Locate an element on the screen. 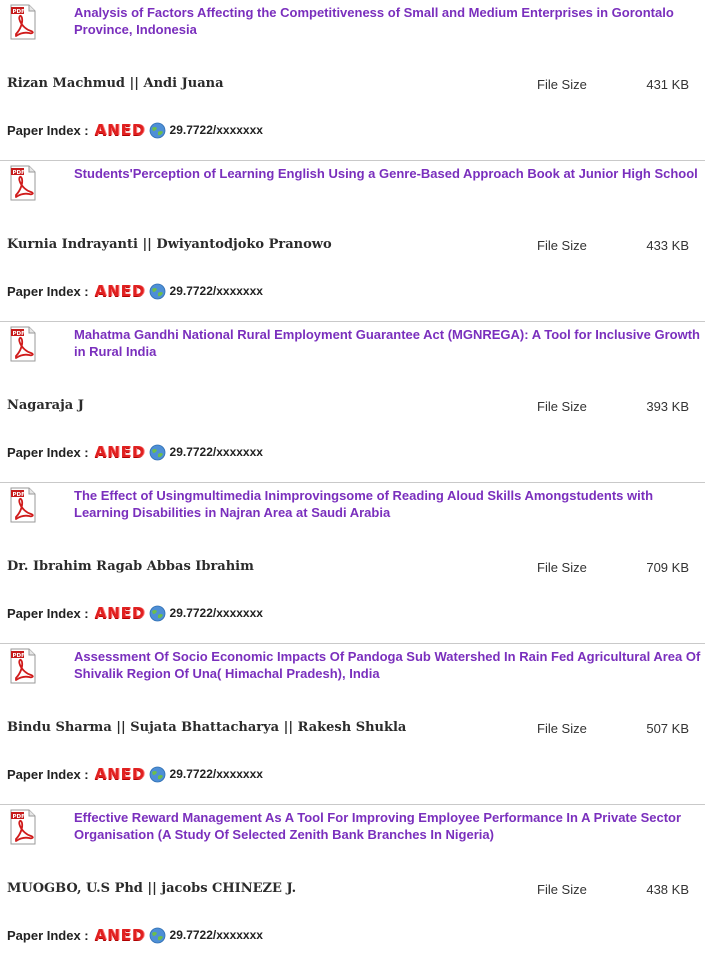 Image resolution: width=705 pixels, height=968 pixels. paper-authors: Nagaraja J is located at coordinates (45, 405).